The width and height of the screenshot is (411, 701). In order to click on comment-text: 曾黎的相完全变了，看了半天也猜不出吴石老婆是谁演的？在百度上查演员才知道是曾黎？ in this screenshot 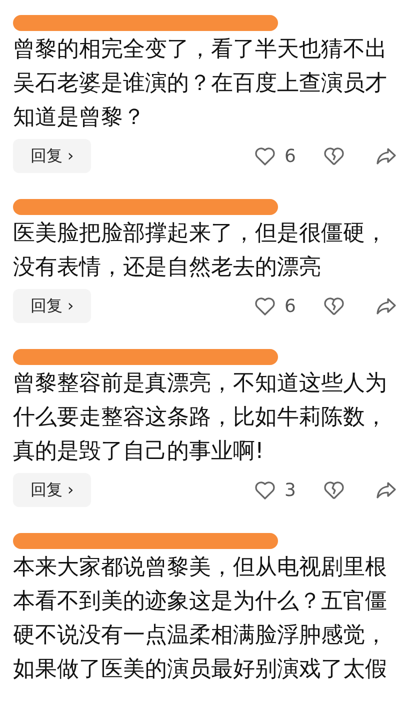, I will do `click(200, 84)`.